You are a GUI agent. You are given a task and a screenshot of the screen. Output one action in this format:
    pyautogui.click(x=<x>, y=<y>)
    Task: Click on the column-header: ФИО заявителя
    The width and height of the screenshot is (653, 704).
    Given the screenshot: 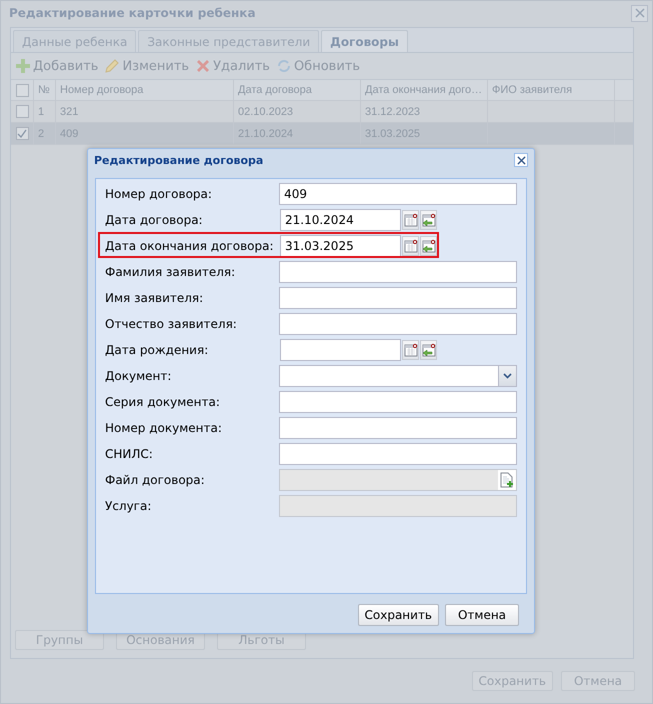 What is the action you would take?
    pyautogui.click(x=551, y=90)
    